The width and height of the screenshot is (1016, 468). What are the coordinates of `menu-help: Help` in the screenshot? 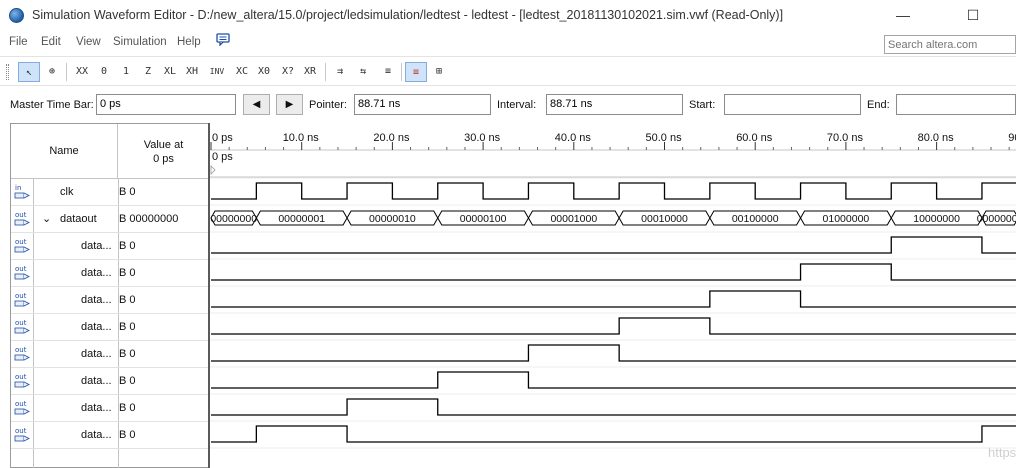 It's located at (189, 42).